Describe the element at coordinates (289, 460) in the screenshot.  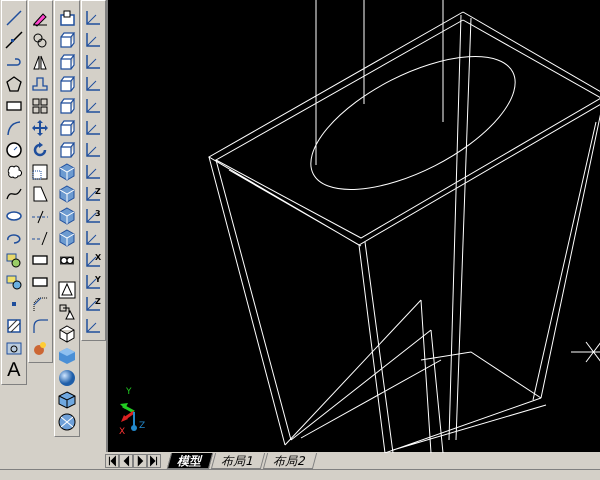
I see `layout-tab: 布局2` at that location.